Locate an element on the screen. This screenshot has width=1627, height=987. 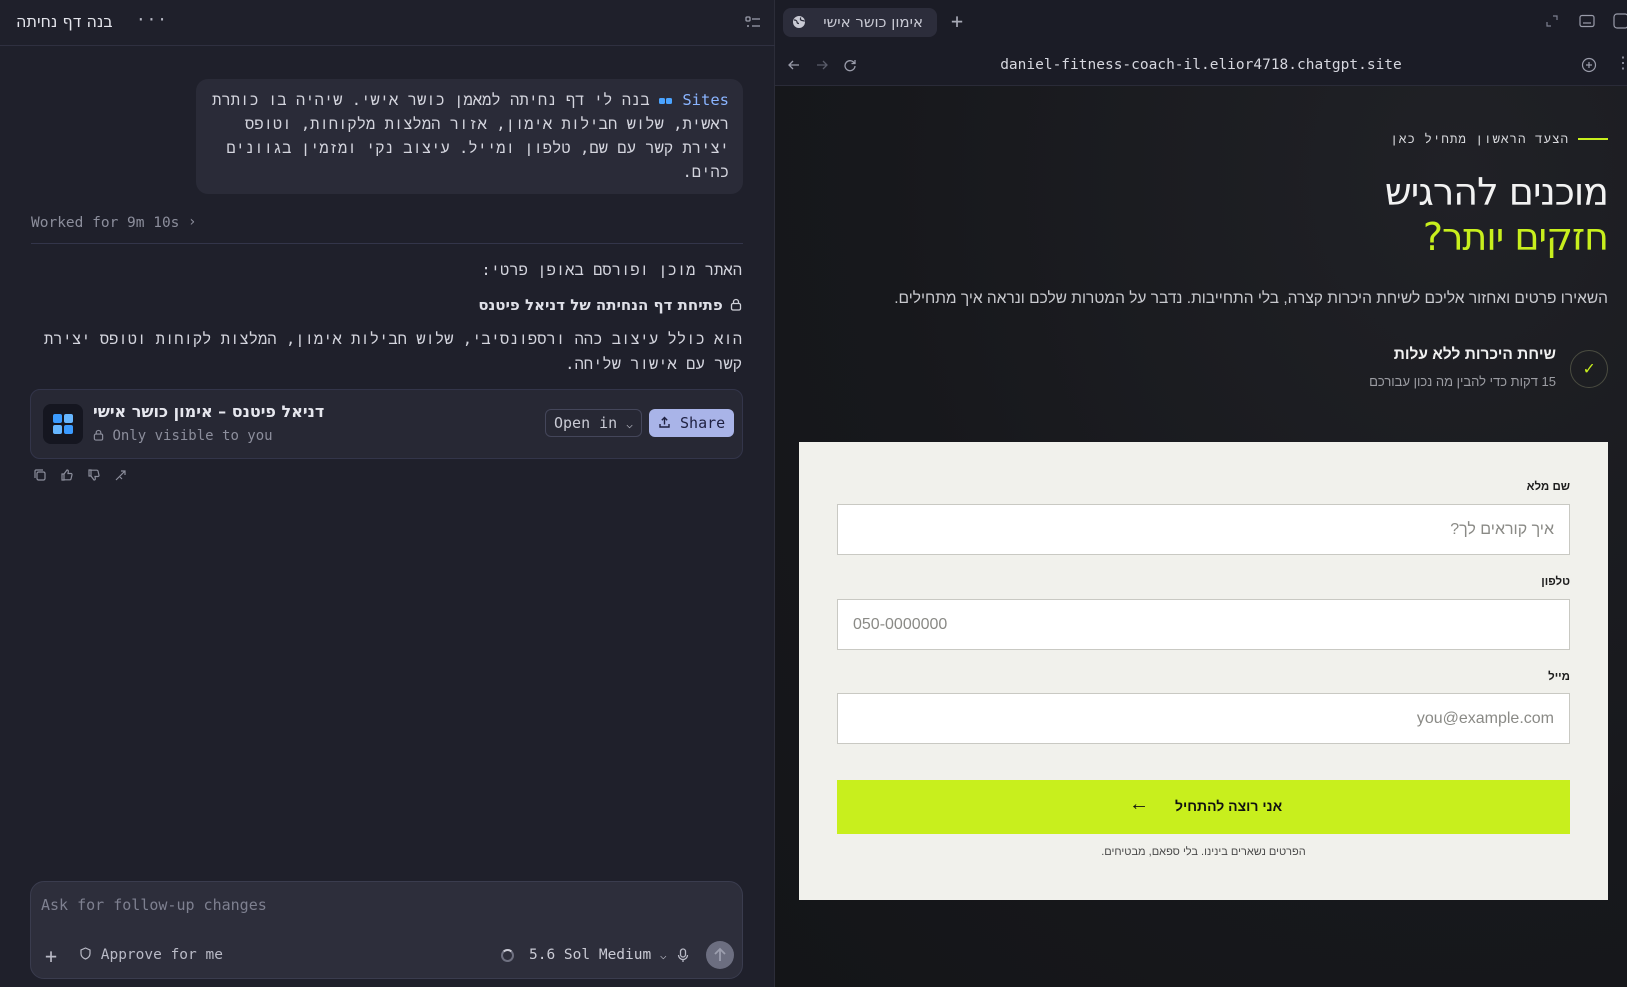
approve-label: Approve for me is located at coordinates (161, 955).